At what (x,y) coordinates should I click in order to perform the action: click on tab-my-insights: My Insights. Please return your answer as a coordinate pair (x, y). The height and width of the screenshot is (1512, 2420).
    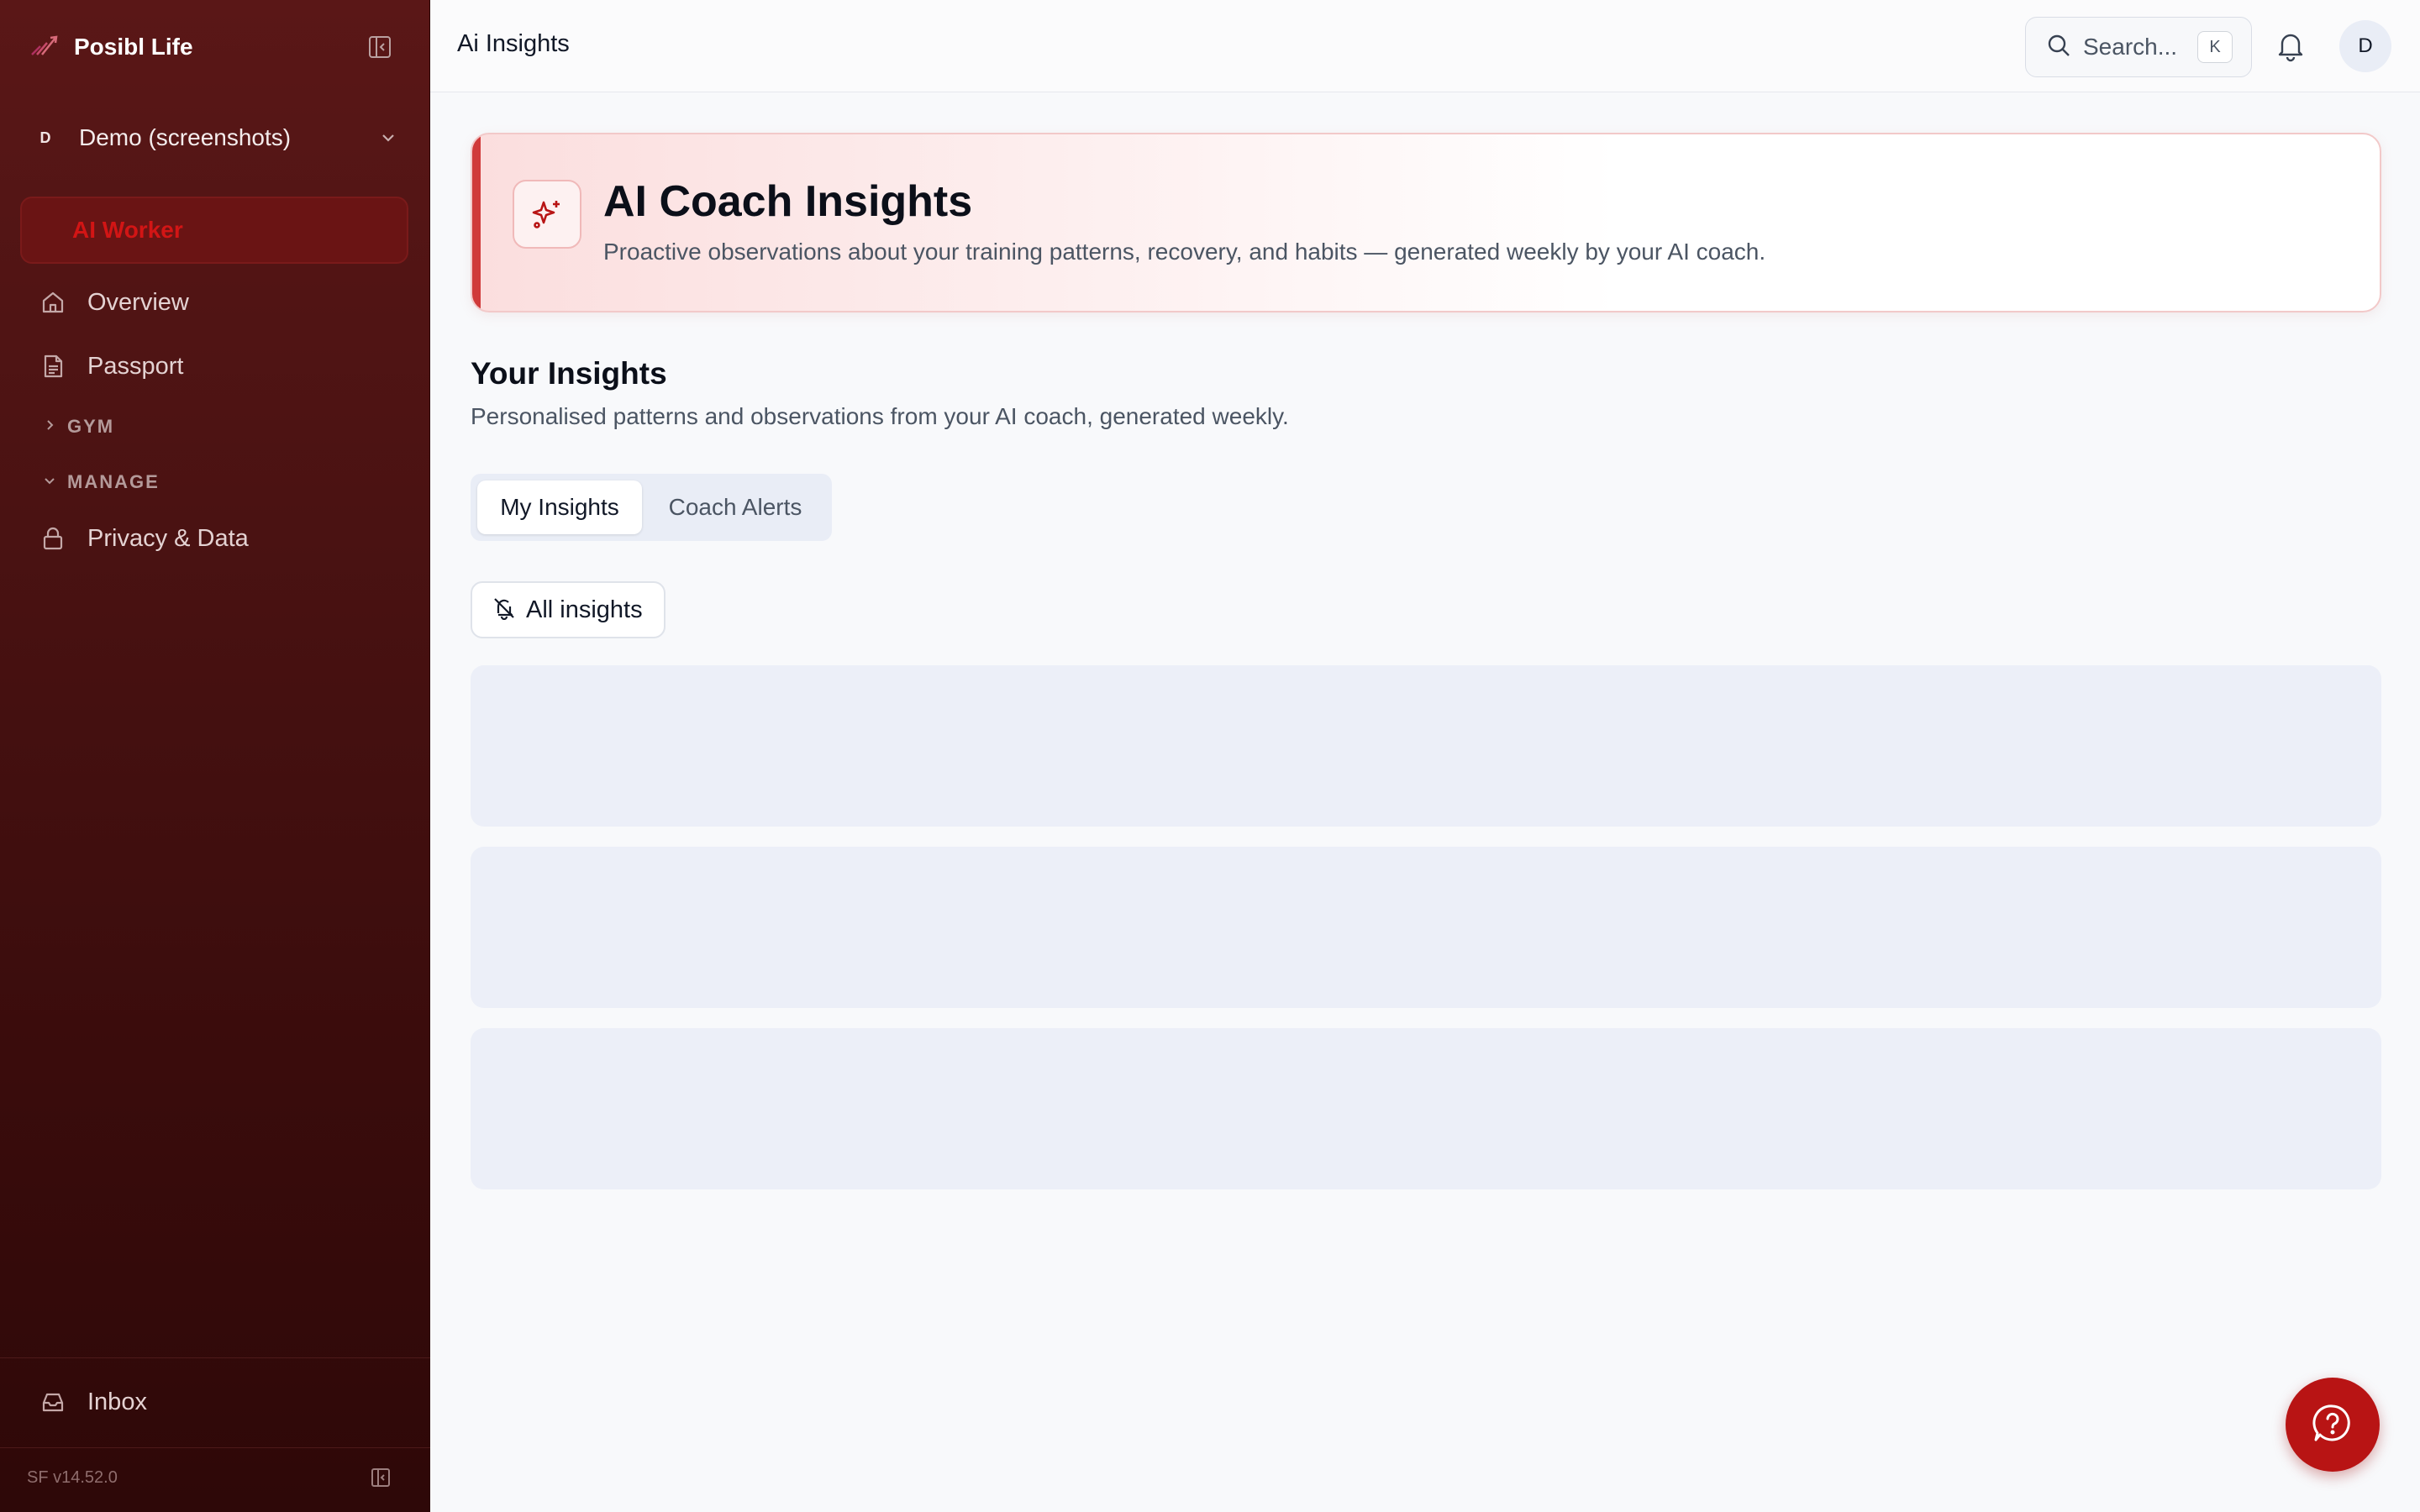
    Looking at the image, I should click on (559, 507).